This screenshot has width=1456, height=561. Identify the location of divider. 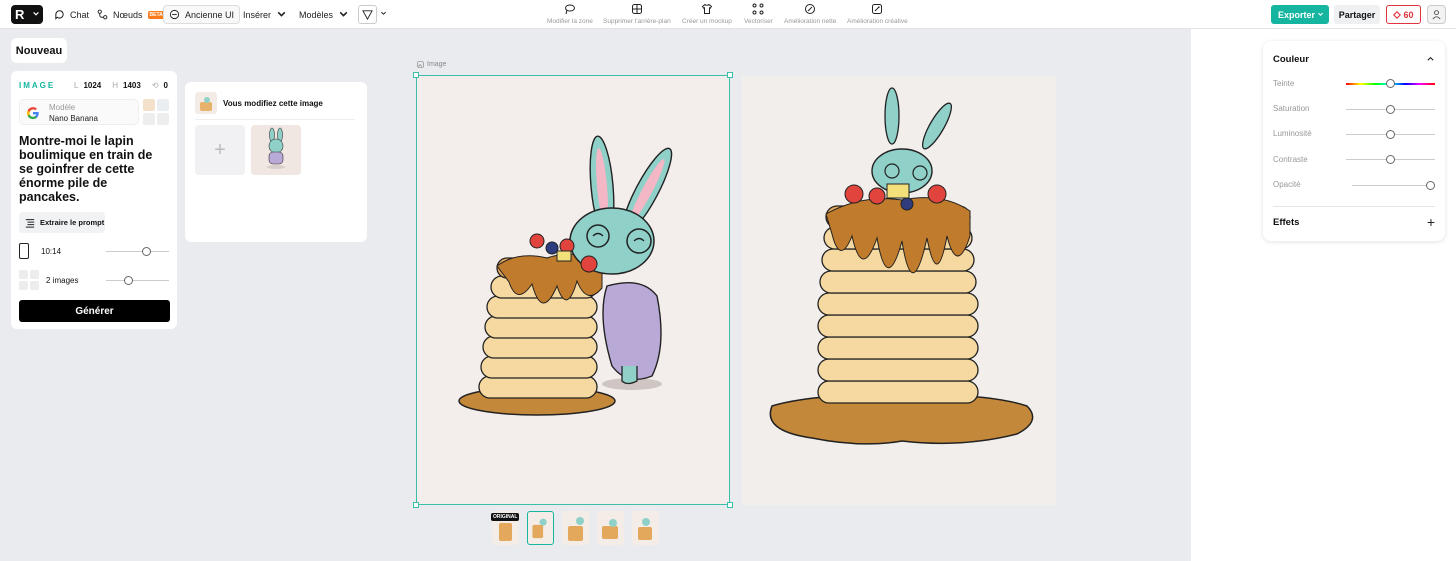
(275, 119).